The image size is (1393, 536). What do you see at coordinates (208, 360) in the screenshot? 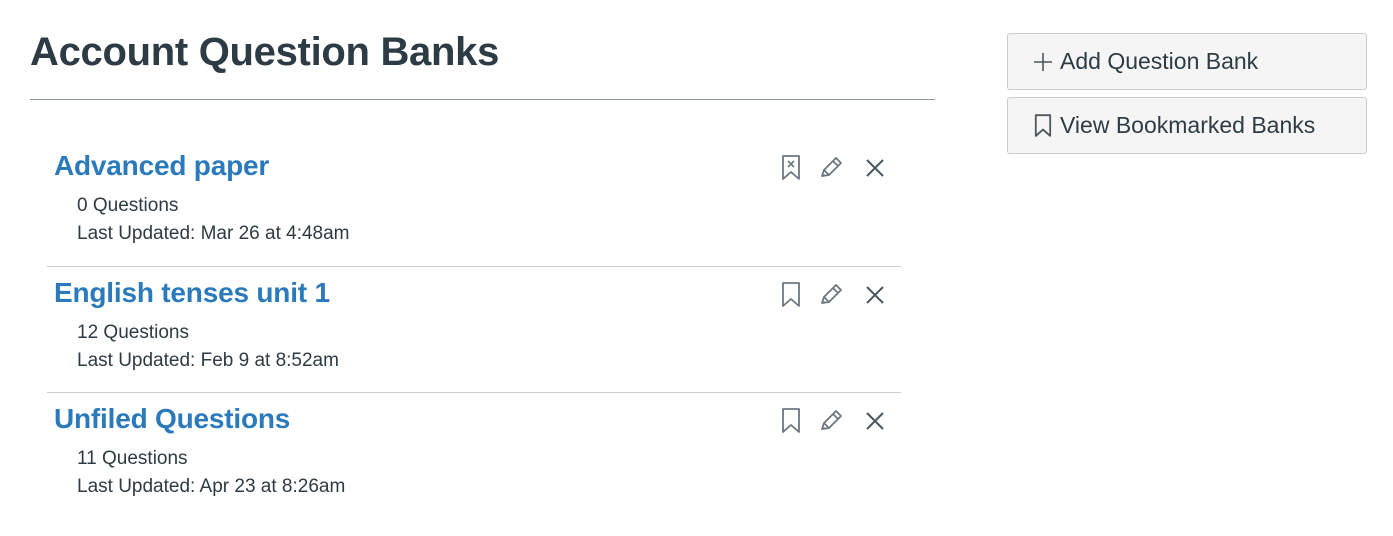
I see `bank-last-updated: Last Updated: Feb 9 at 8:52am` at bounding box center [208, 360].